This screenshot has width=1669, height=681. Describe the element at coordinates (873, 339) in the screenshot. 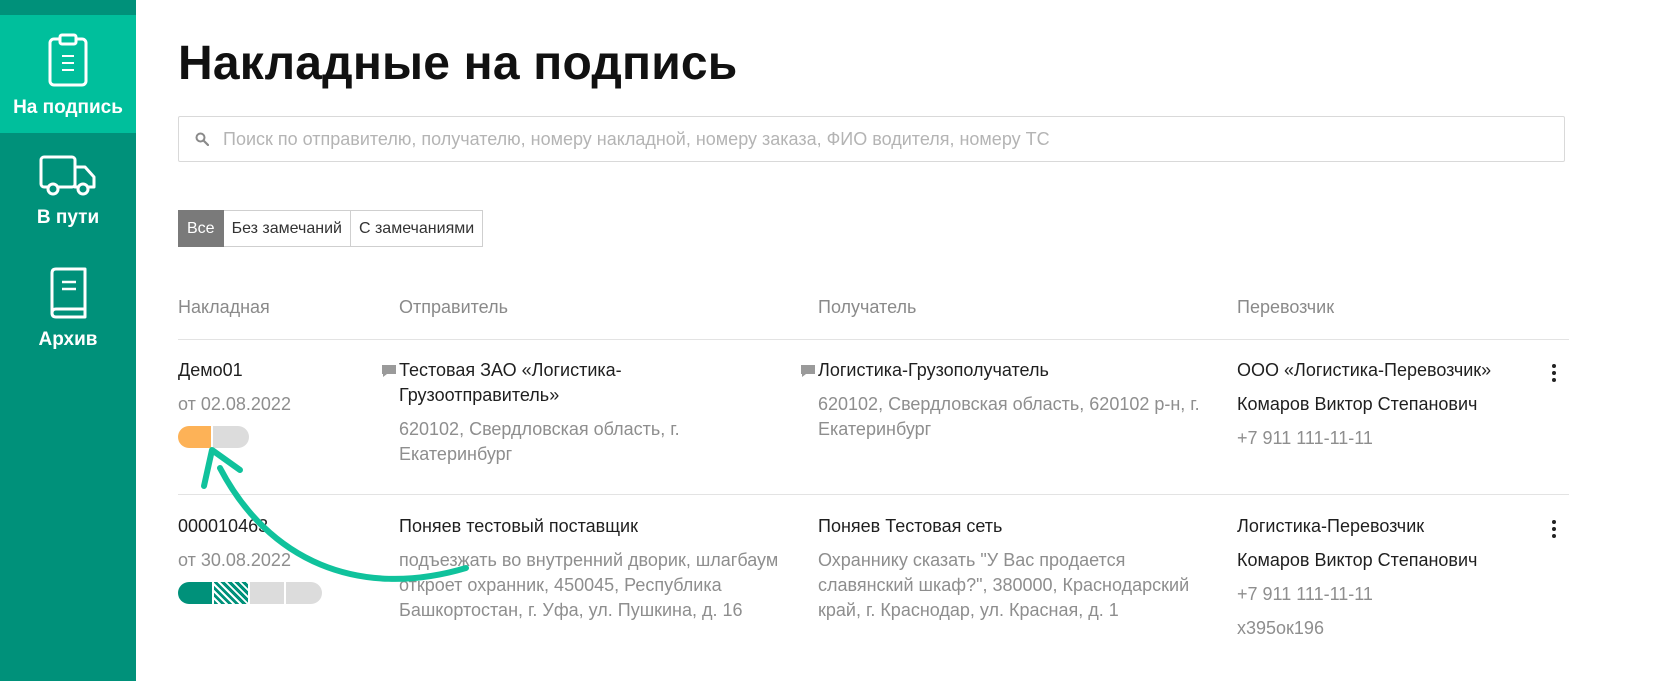

I see `header-divider` at that location.